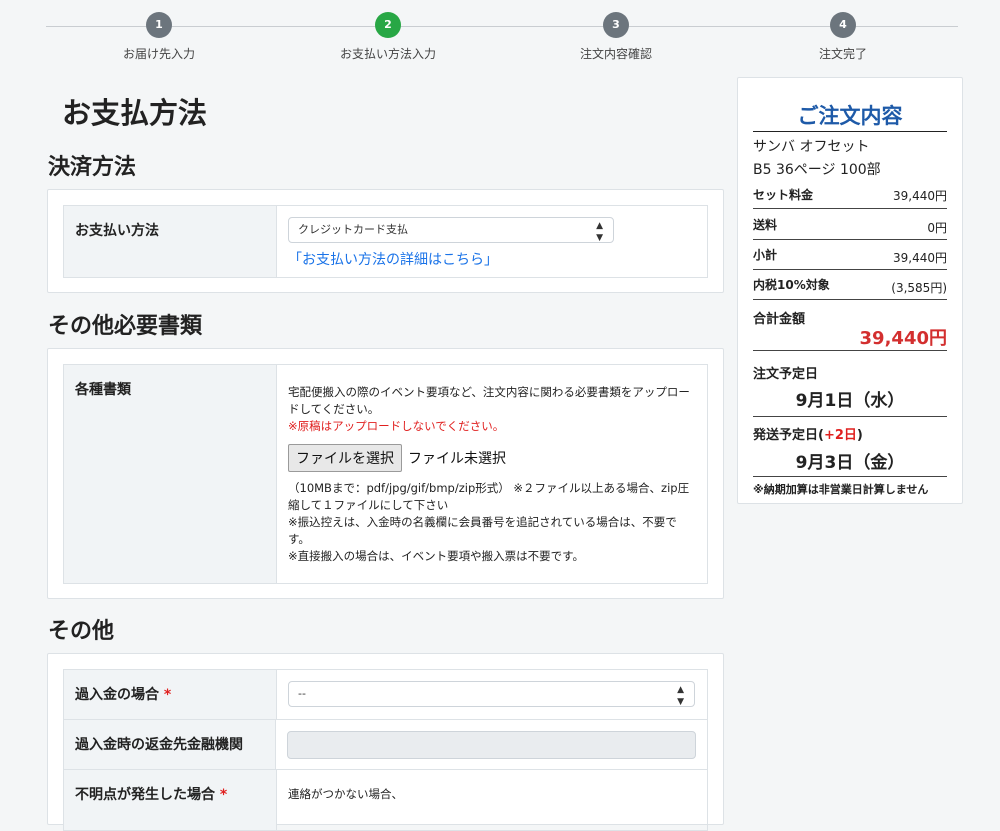 The width and height of the screenshot is (1000, 831). I want to click on payment-card: お支払い方法 クレジットカード支払 ▲ ▼ 「お支払い方法の詳細はこちら」, so click(385, 241).